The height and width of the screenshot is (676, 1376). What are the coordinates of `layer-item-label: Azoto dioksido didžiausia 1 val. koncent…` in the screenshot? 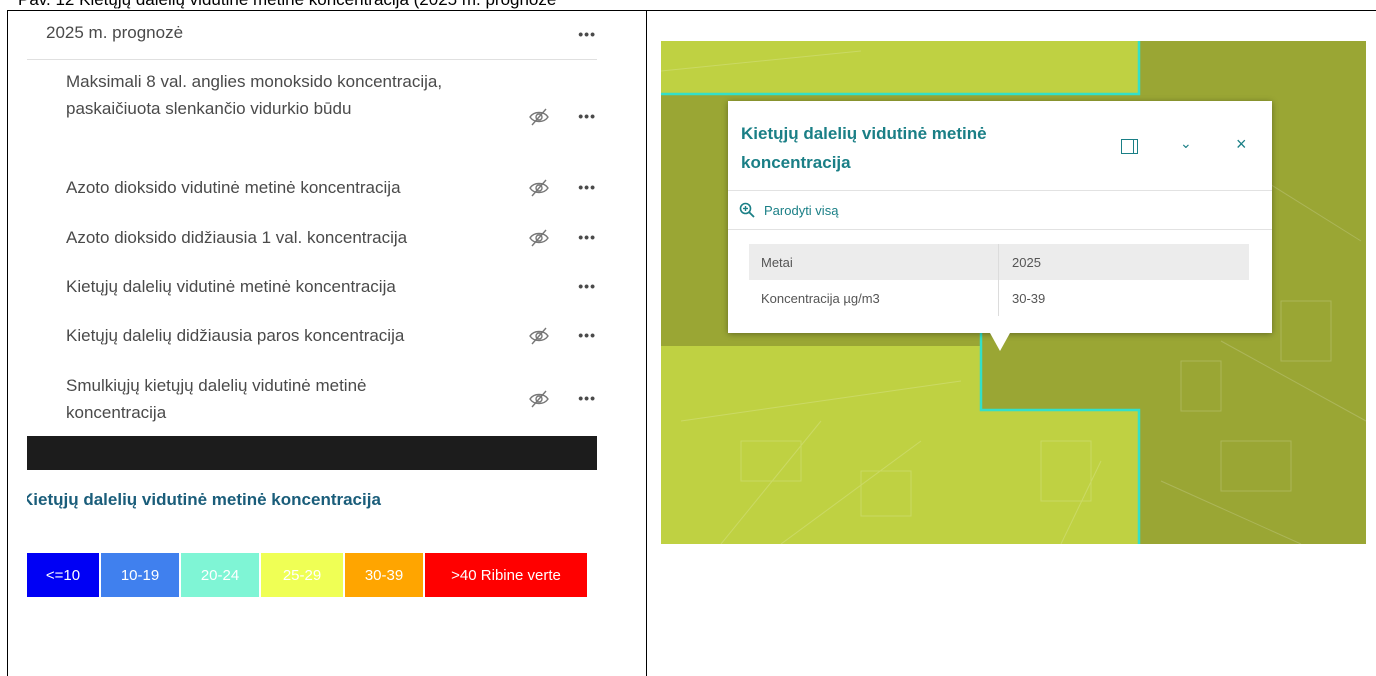 It's located at (237, 237).